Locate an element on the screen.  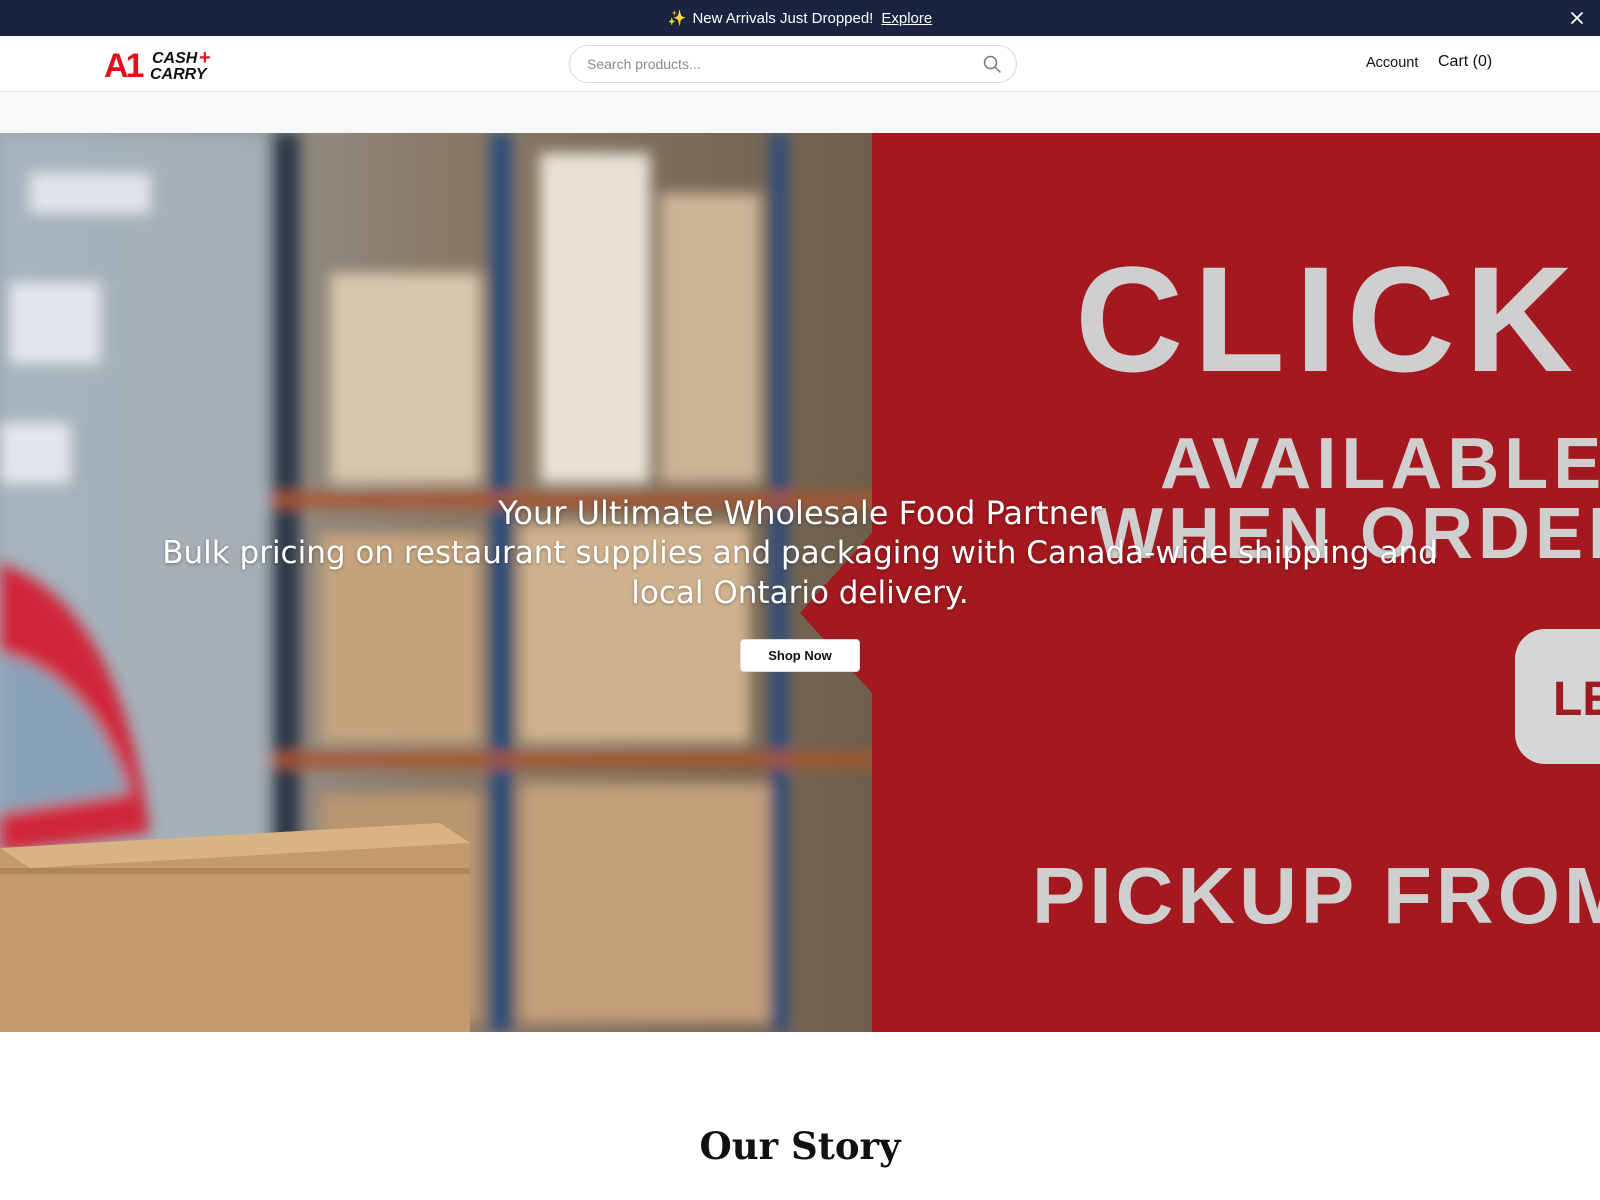
announcement-bar: ✨ New Arrivals Just Dropped! Explore is located at coordinates (800, 18).